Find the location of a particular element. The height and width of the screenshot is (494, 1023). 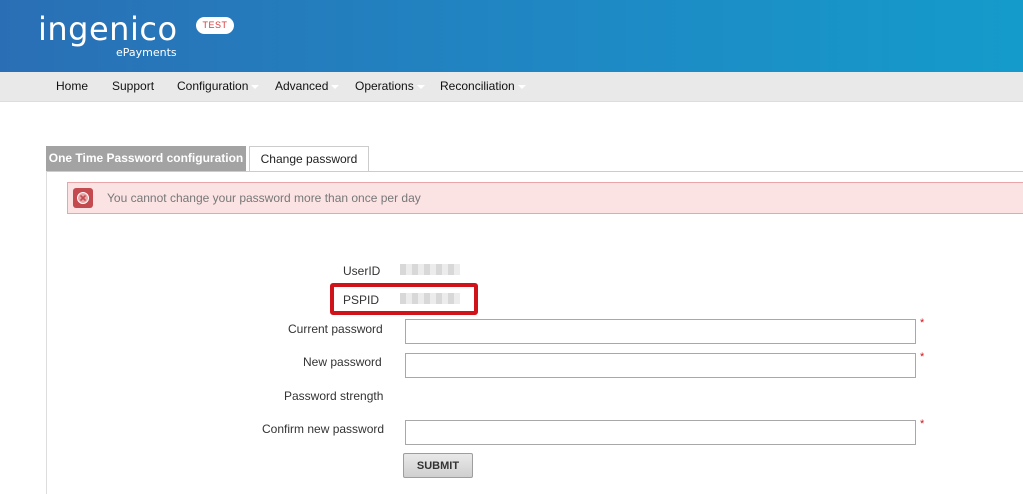

test-environment-badge: TEST is located at coordinates (215, 25).